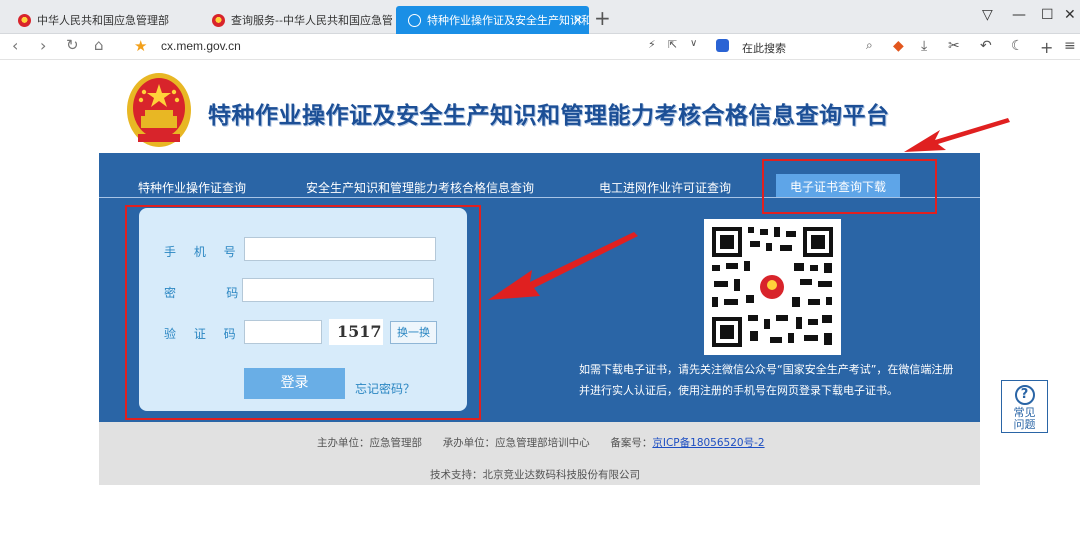  Describe the element at coordinates (563, 266) in the screenshot. I see `annotation-arrow-to-login` at that location.